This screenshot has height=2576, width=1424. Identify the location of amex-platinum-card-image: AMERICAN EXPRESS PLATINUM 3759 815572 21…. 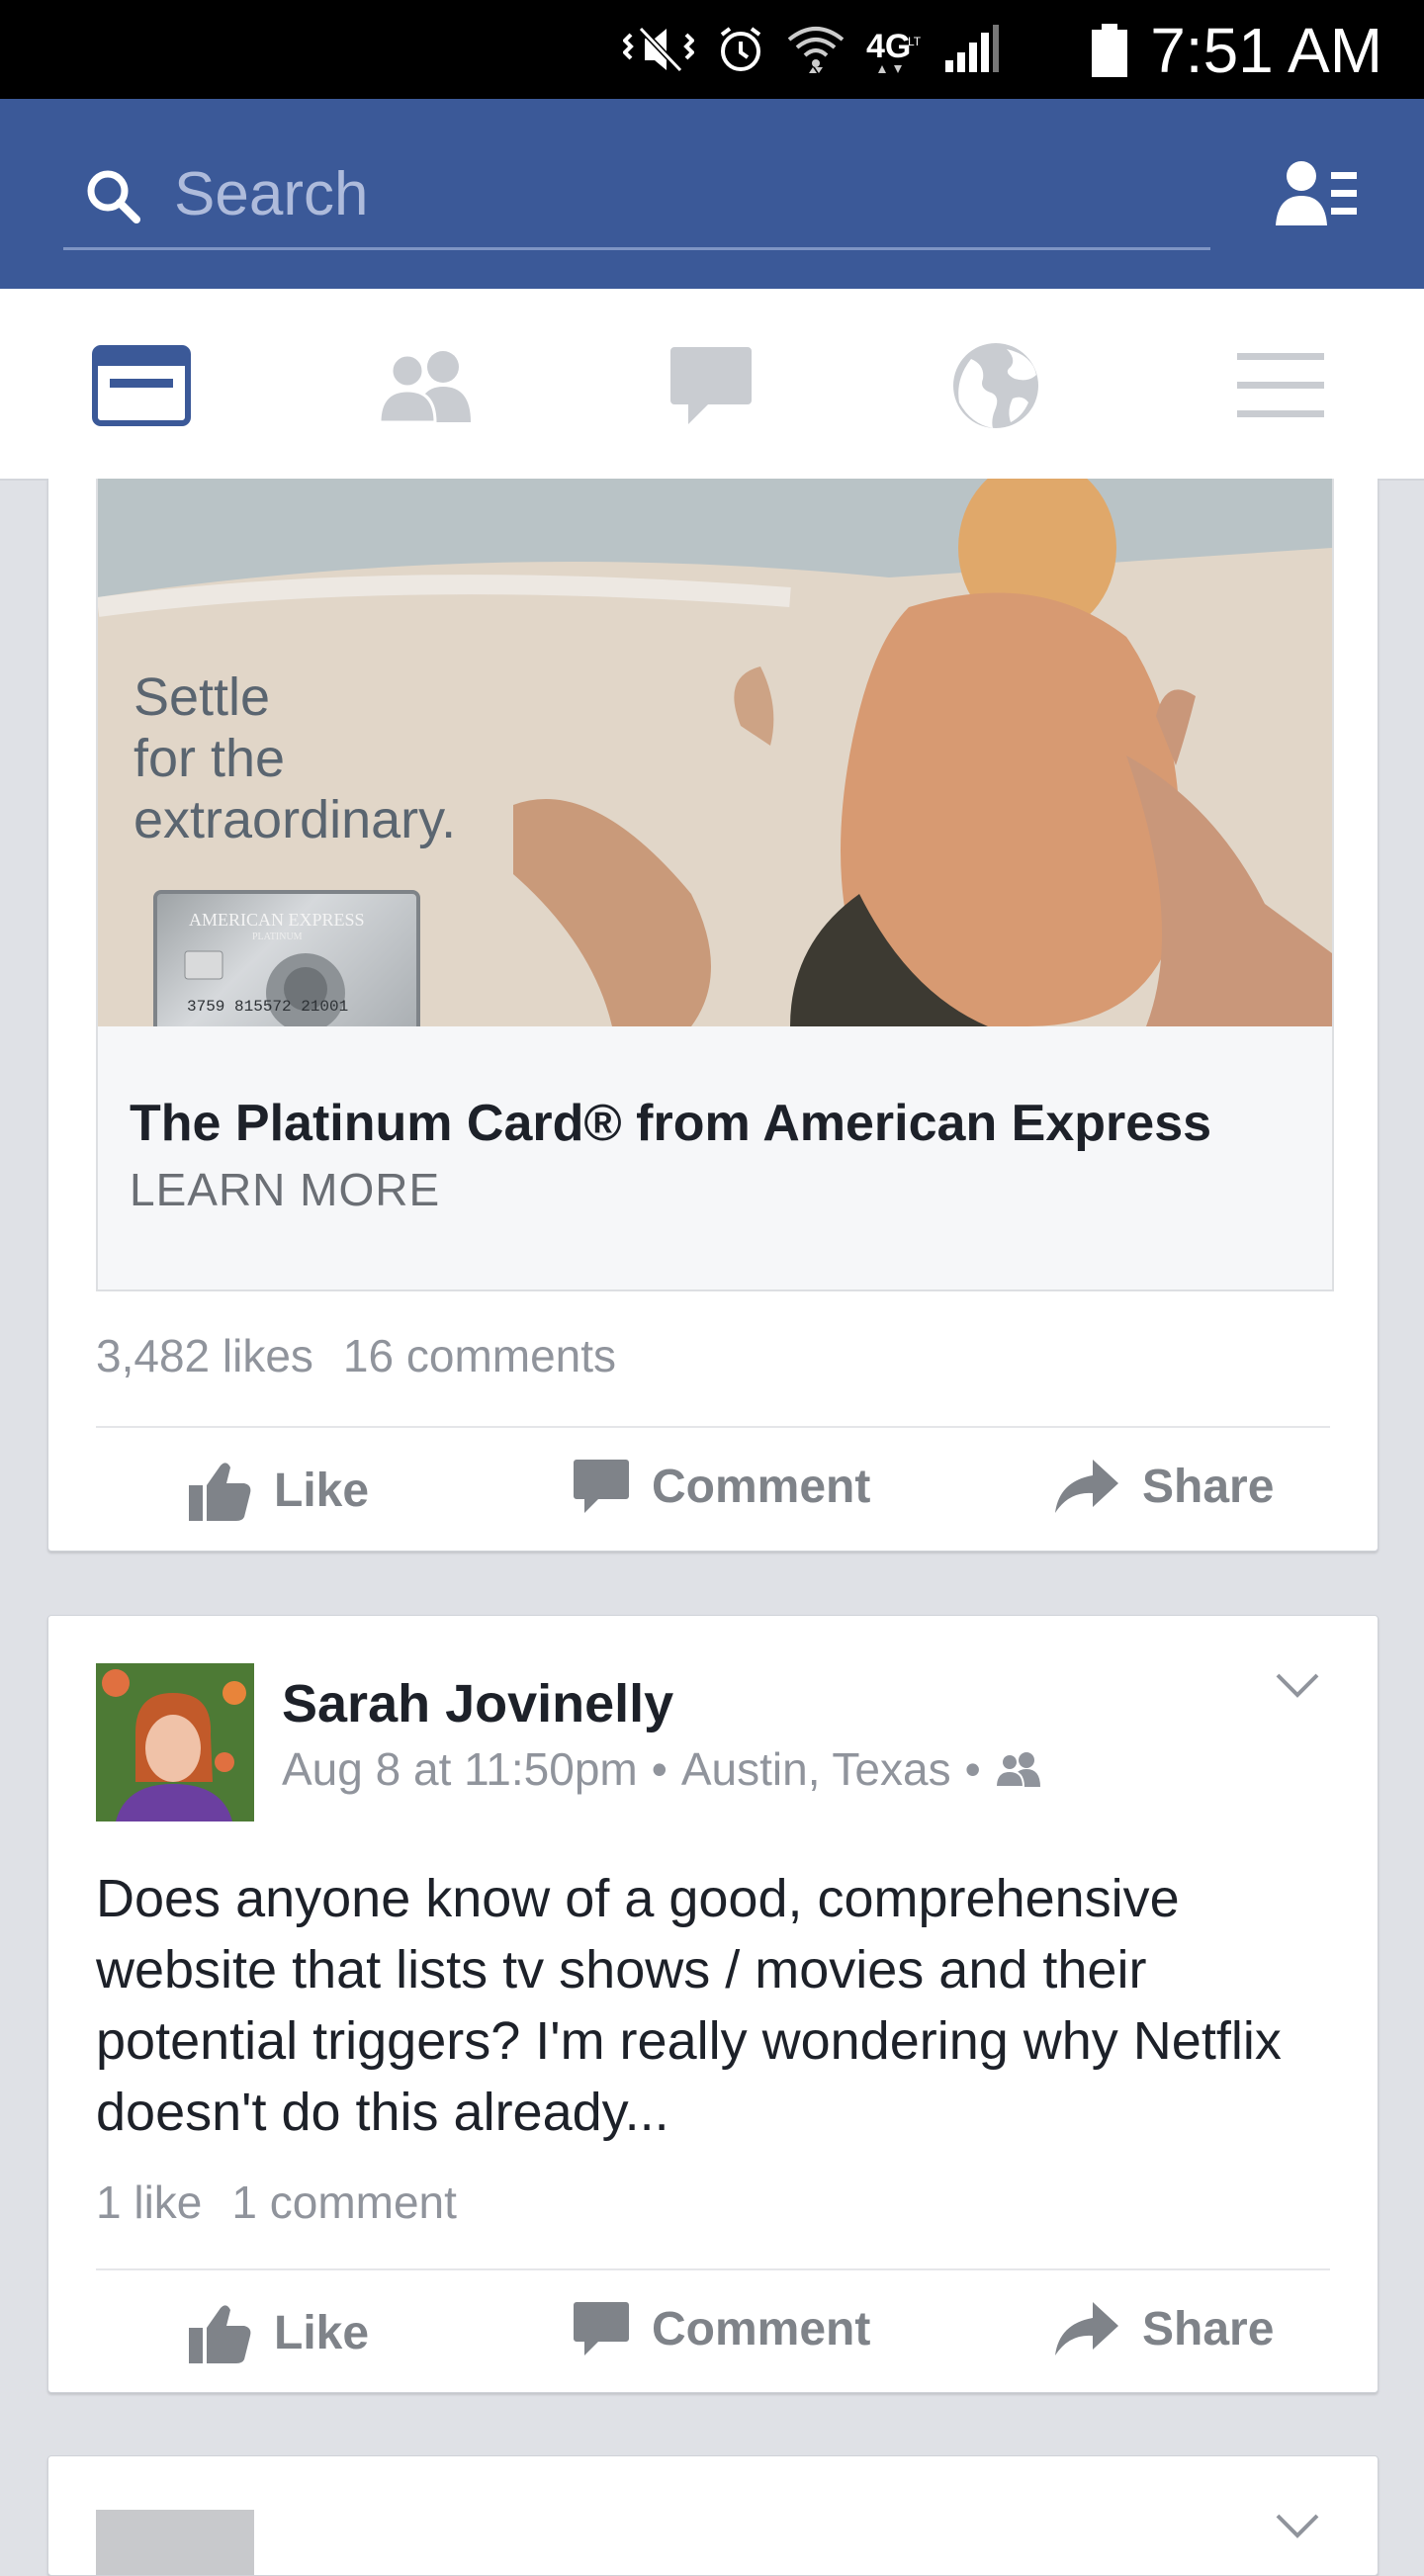
(286, 958).